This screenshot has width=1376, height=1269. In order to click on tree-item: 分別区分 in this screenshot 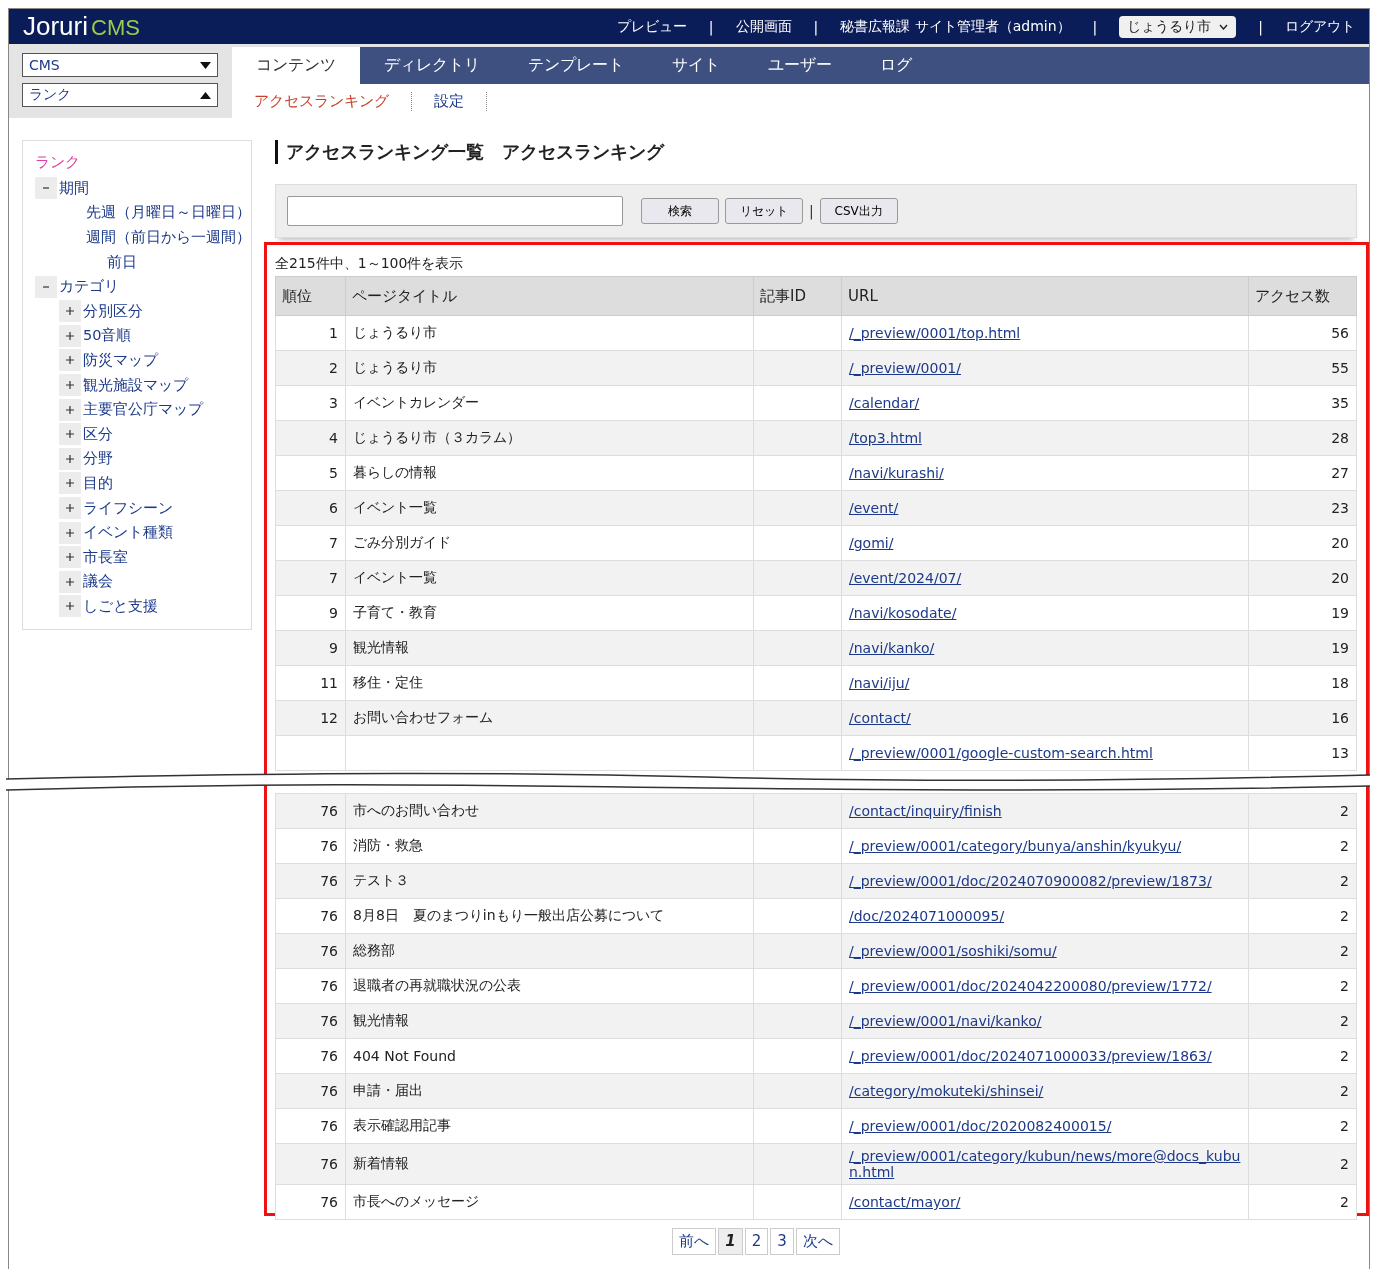, I will do `click(112, 311)`.